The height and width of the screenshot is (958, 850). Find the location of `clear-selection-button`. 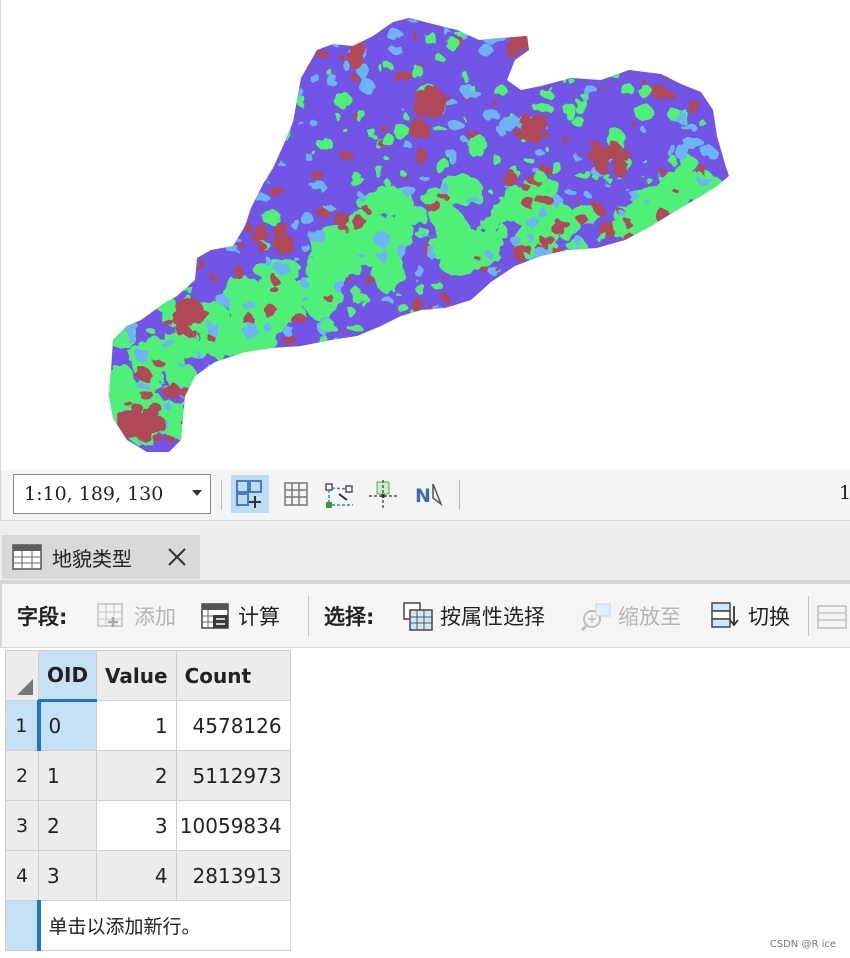

clear-selection-button is located at coordinates (833, 616).